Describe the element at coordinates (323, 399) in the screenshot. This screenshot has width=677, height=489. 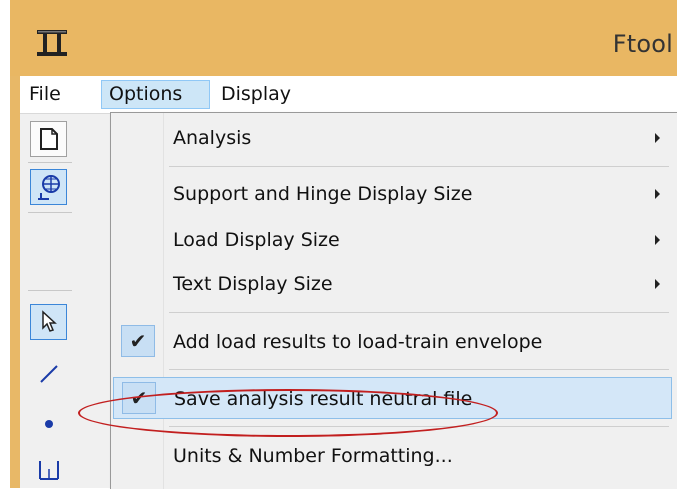
I see `menu-item-label: Save analysis result neutral file` at that location.